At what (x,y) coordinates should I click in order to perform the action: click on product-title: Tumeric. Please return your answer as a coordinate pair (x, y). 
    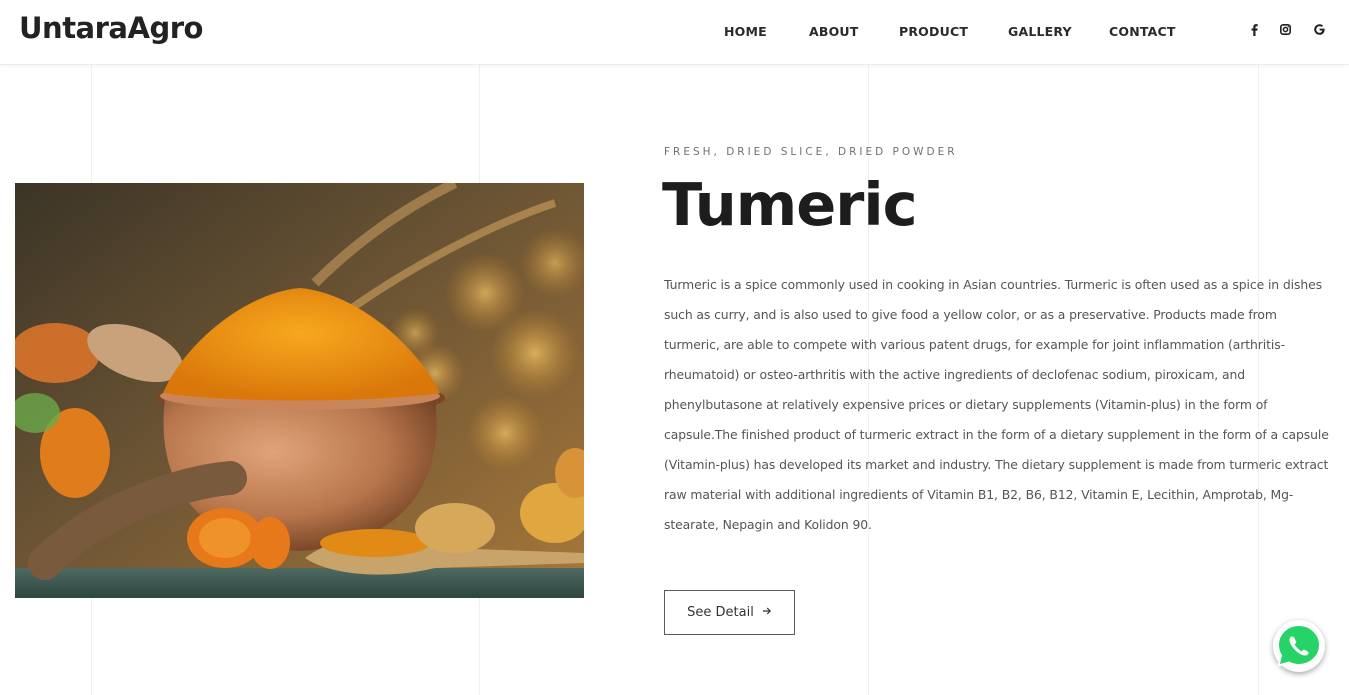
    Looking at the image, I should click on (790, 204).